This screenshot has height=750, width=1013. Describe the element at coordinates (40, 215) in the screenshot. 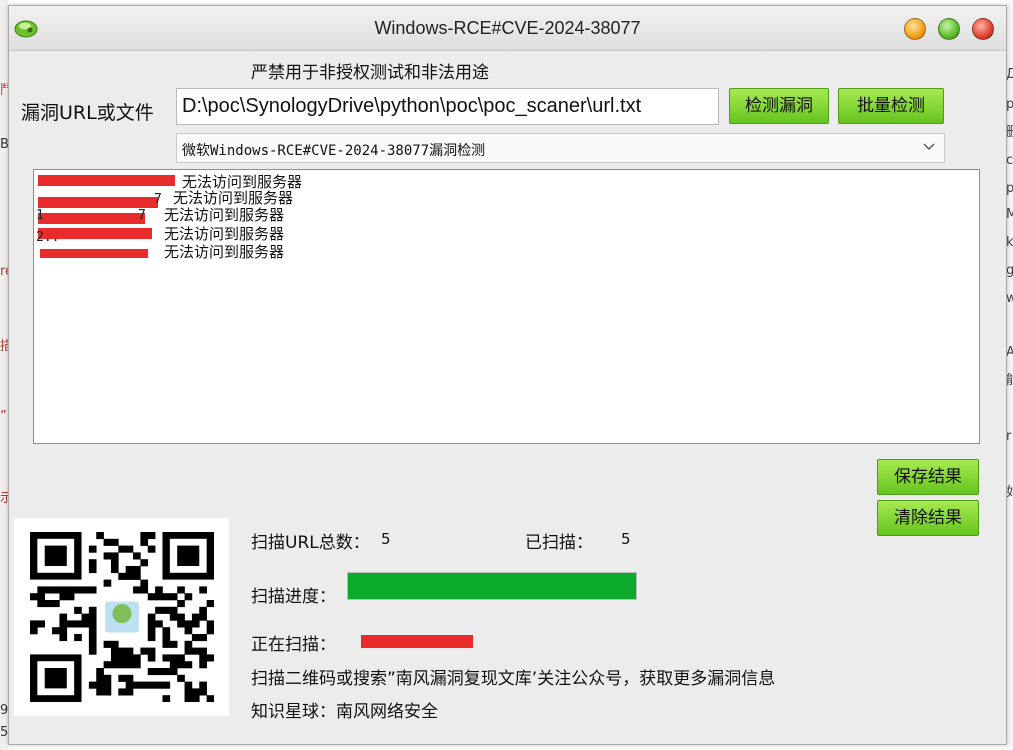

I see `partial-address-text: 1` at that location.